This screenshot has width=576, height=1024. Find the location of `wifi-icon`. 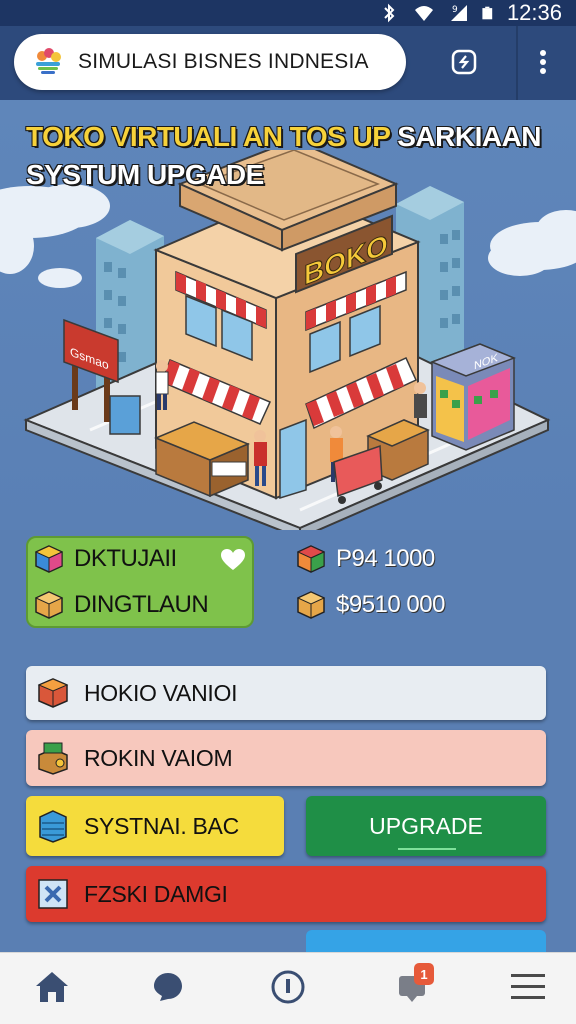

wifi-icon is located at coordinates (423, 13).